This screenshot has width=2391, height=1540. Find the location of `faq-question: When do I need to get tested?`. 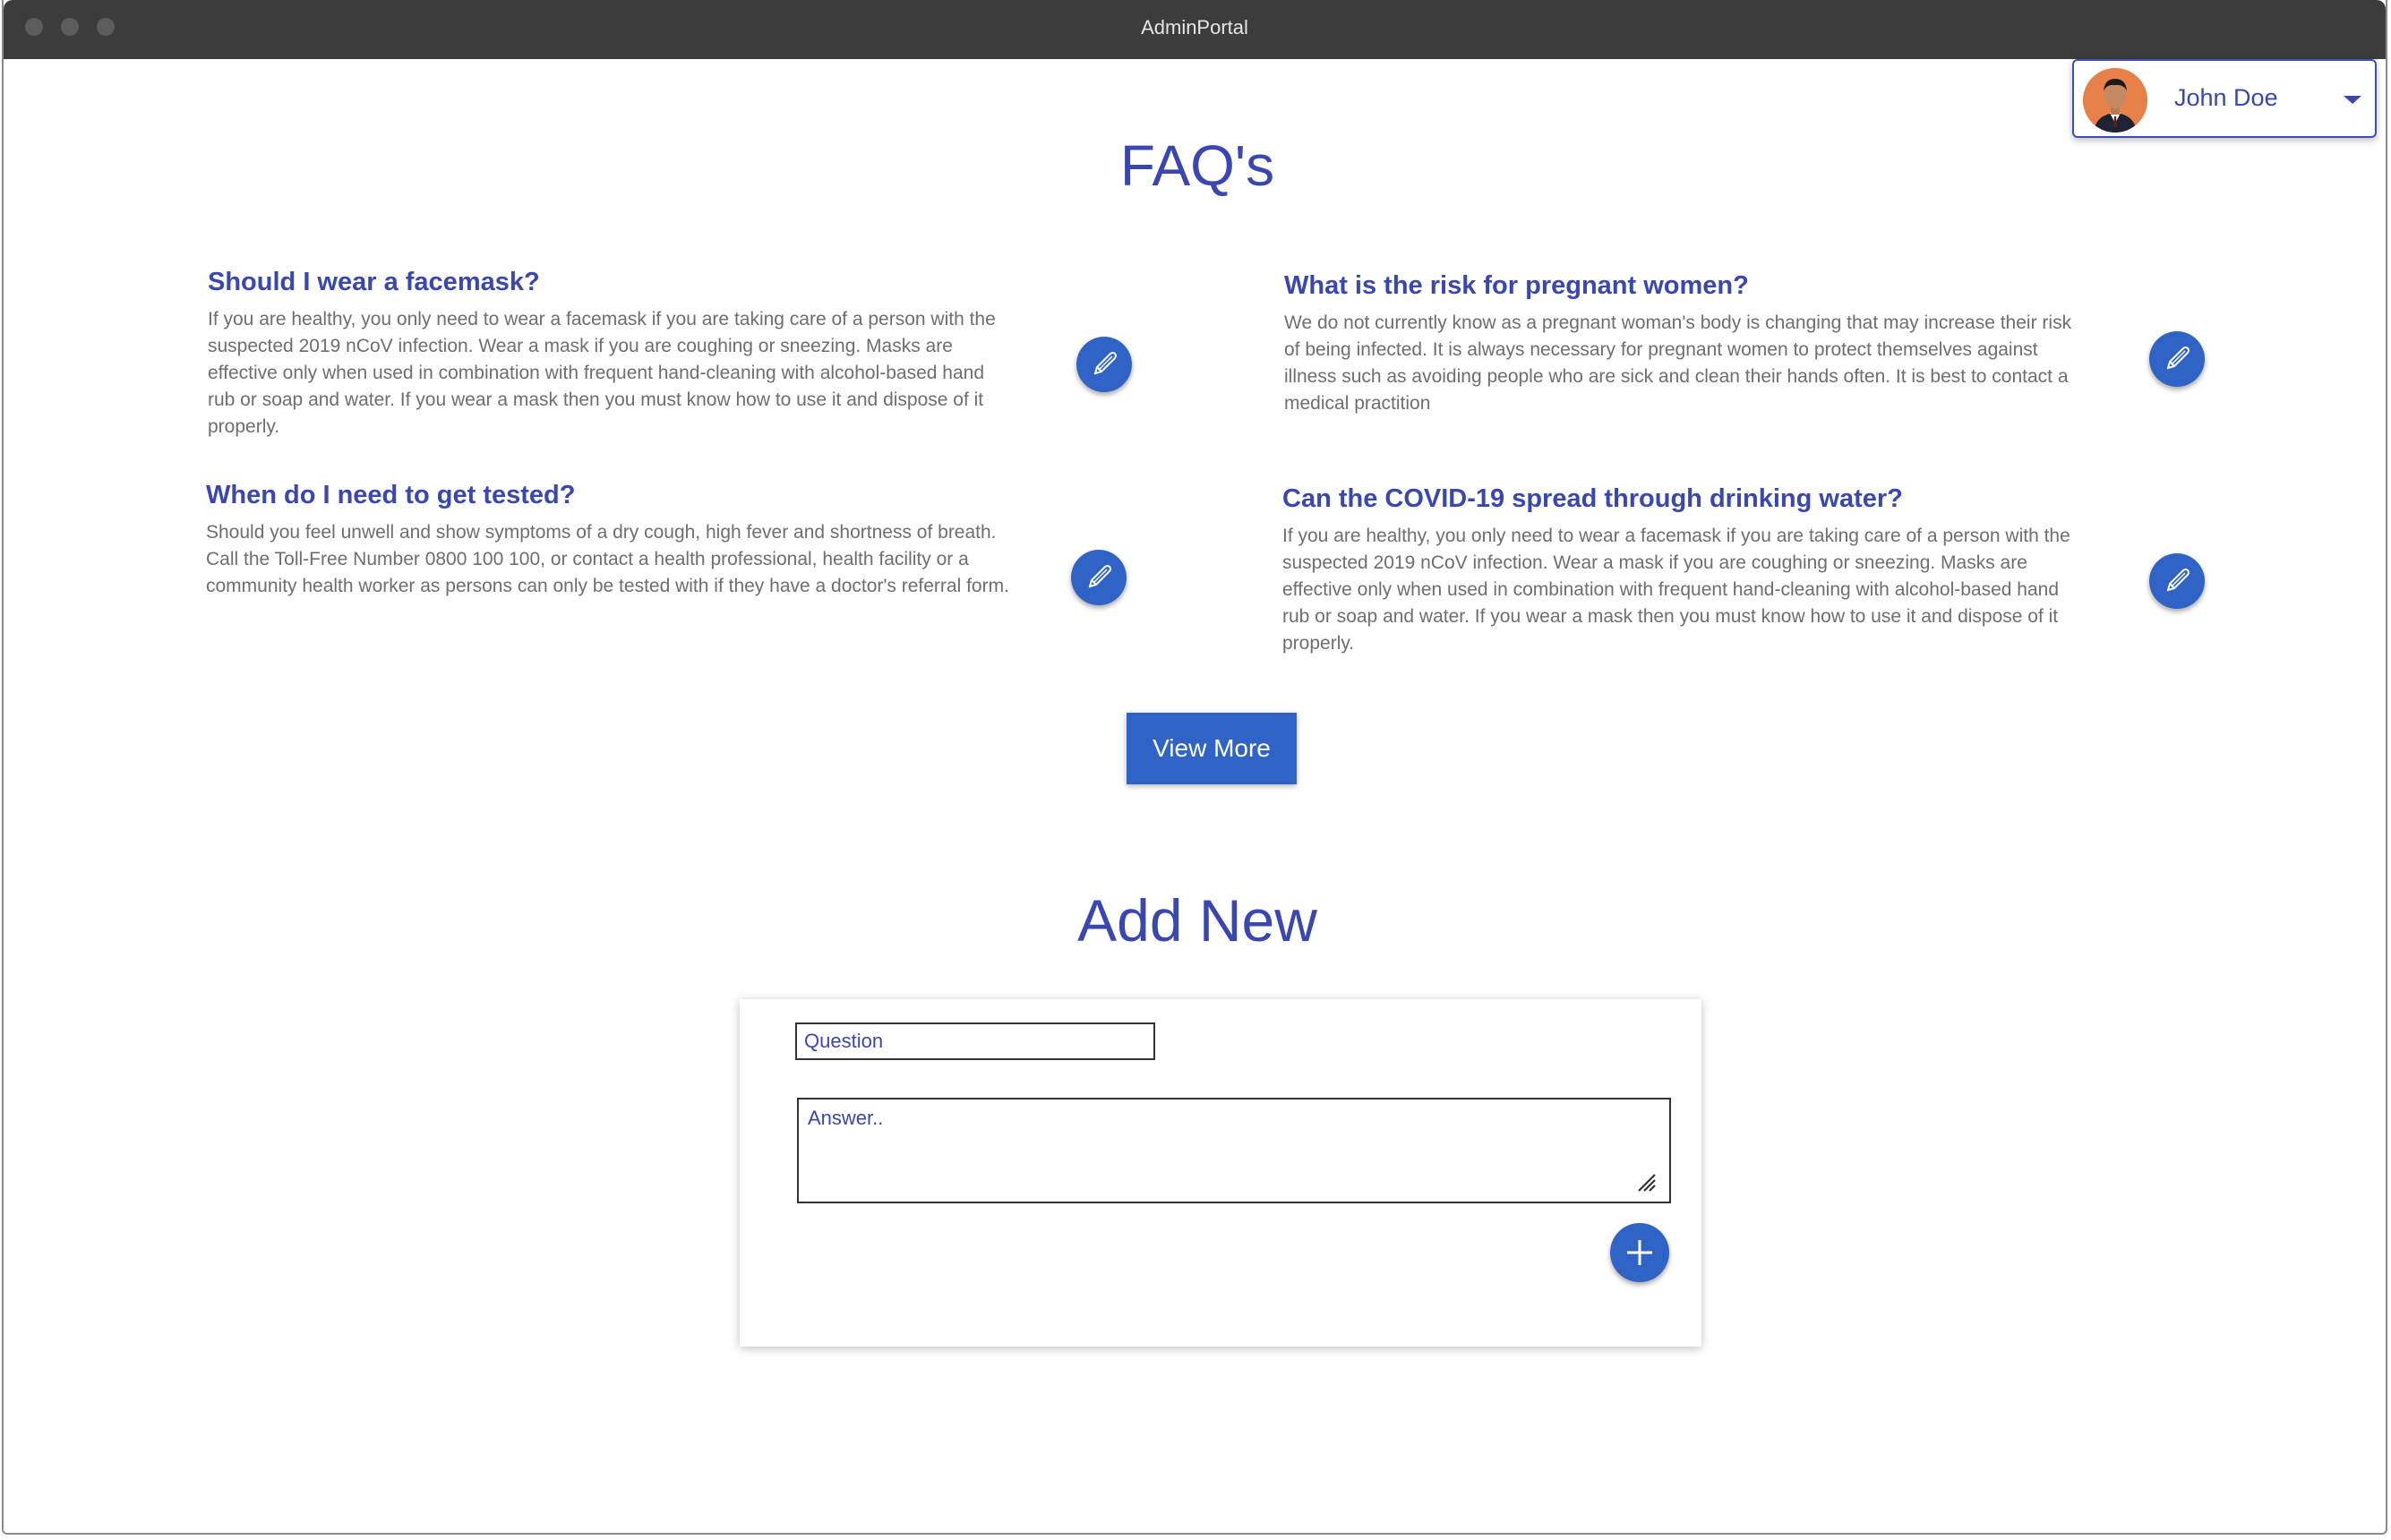

faq-question: When do I need to get tested? is located at coordinates (391, 495).